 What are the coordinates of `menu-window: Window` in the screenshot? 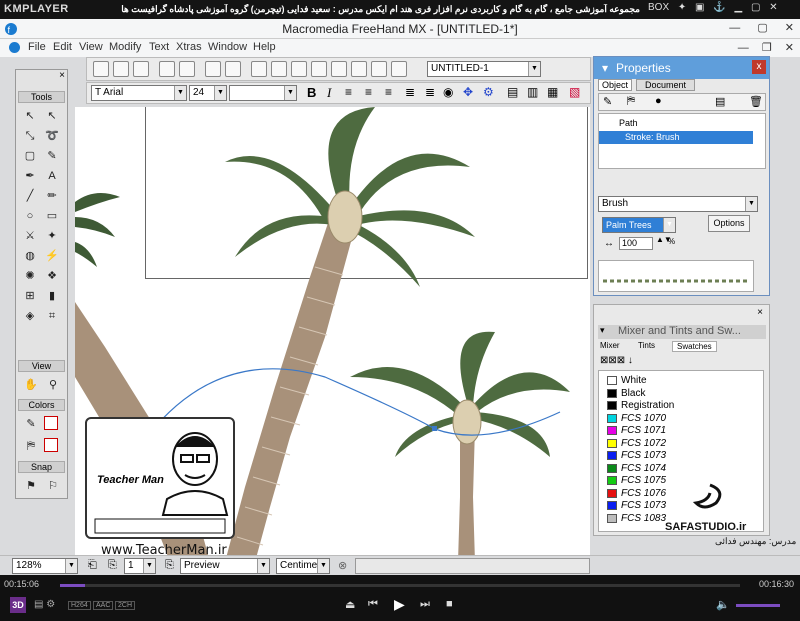 It's located at (227, 47).